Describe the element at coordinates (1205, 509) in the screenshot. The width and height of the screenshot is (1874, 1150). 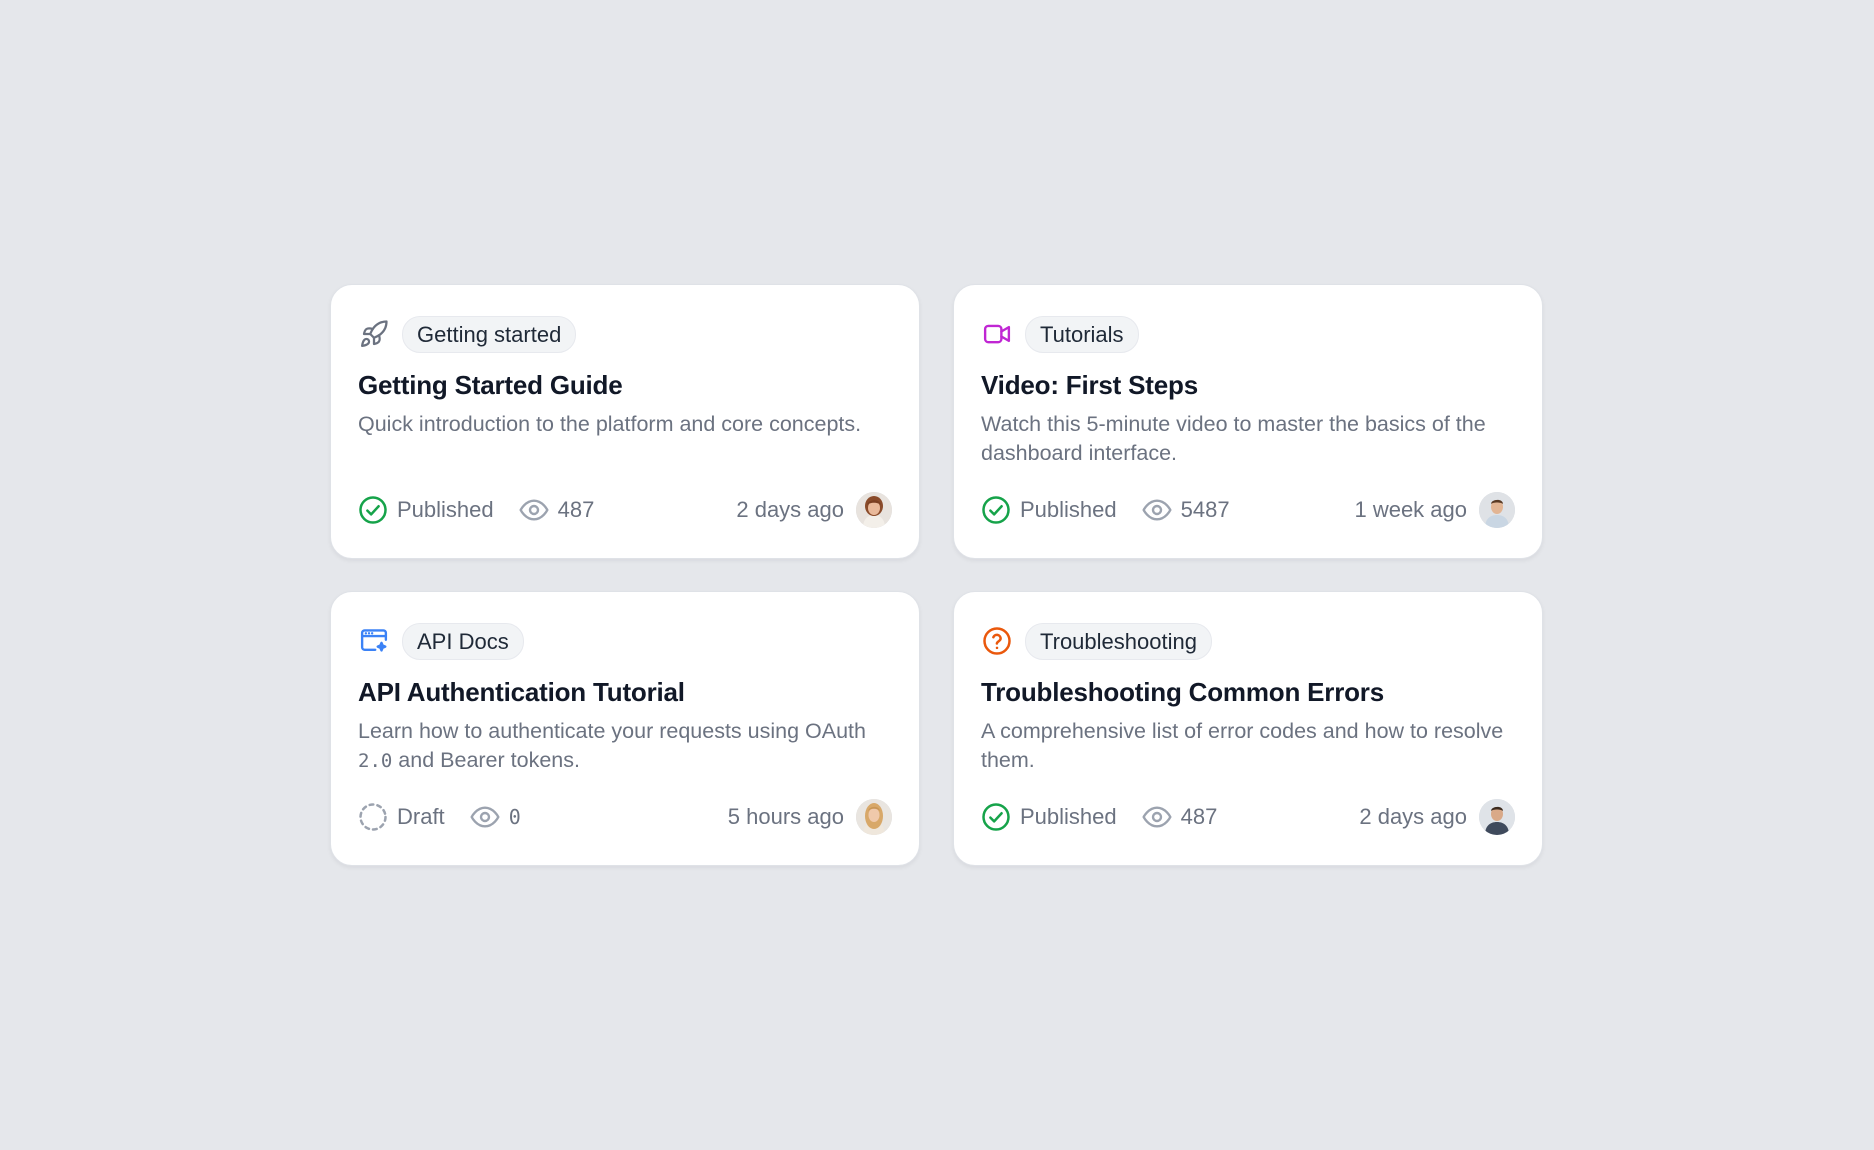
I see `view-count-value: 5487` at that location.